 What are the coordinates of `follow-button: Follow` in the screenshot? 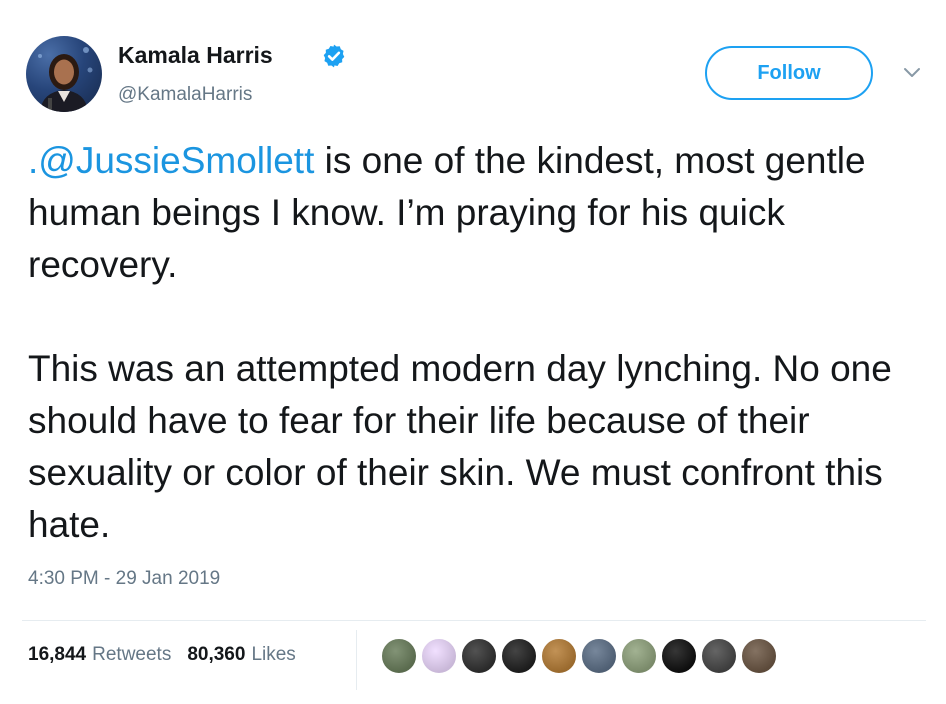 It's located at (789, 73).